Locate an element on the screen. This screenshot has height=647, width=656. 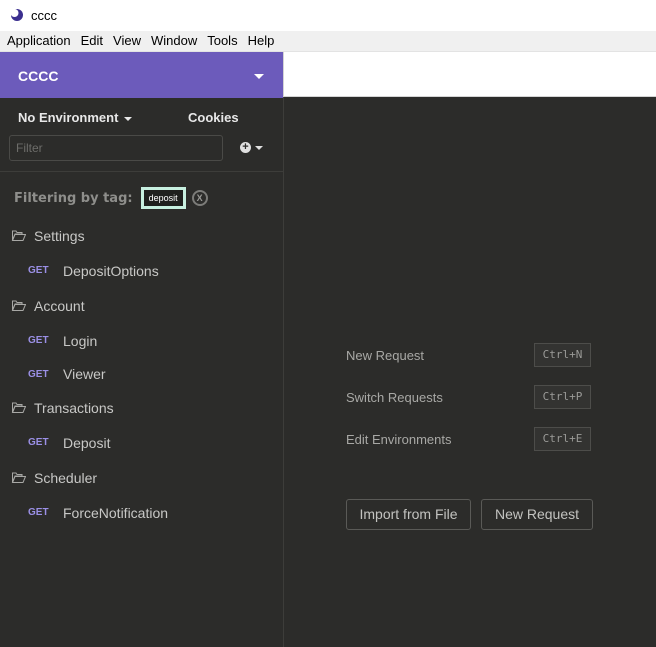
menu-edit: Edit is located at coordinates (92, 41).